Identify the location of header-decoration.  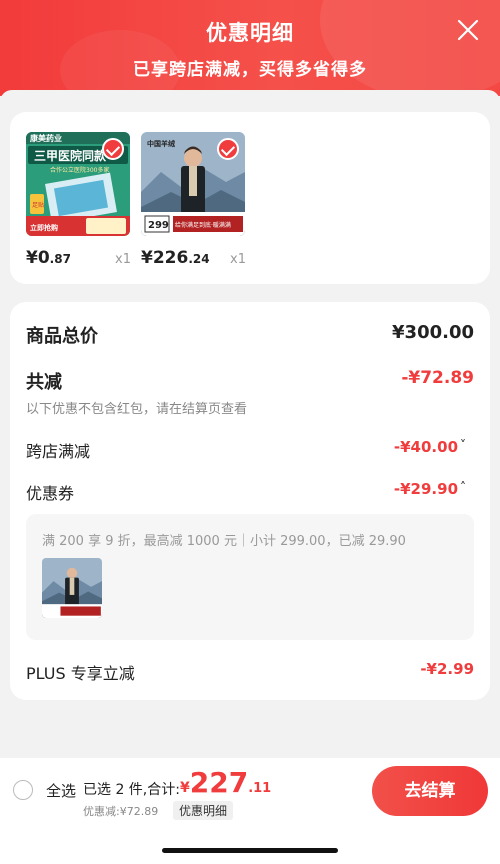
(410, 48).